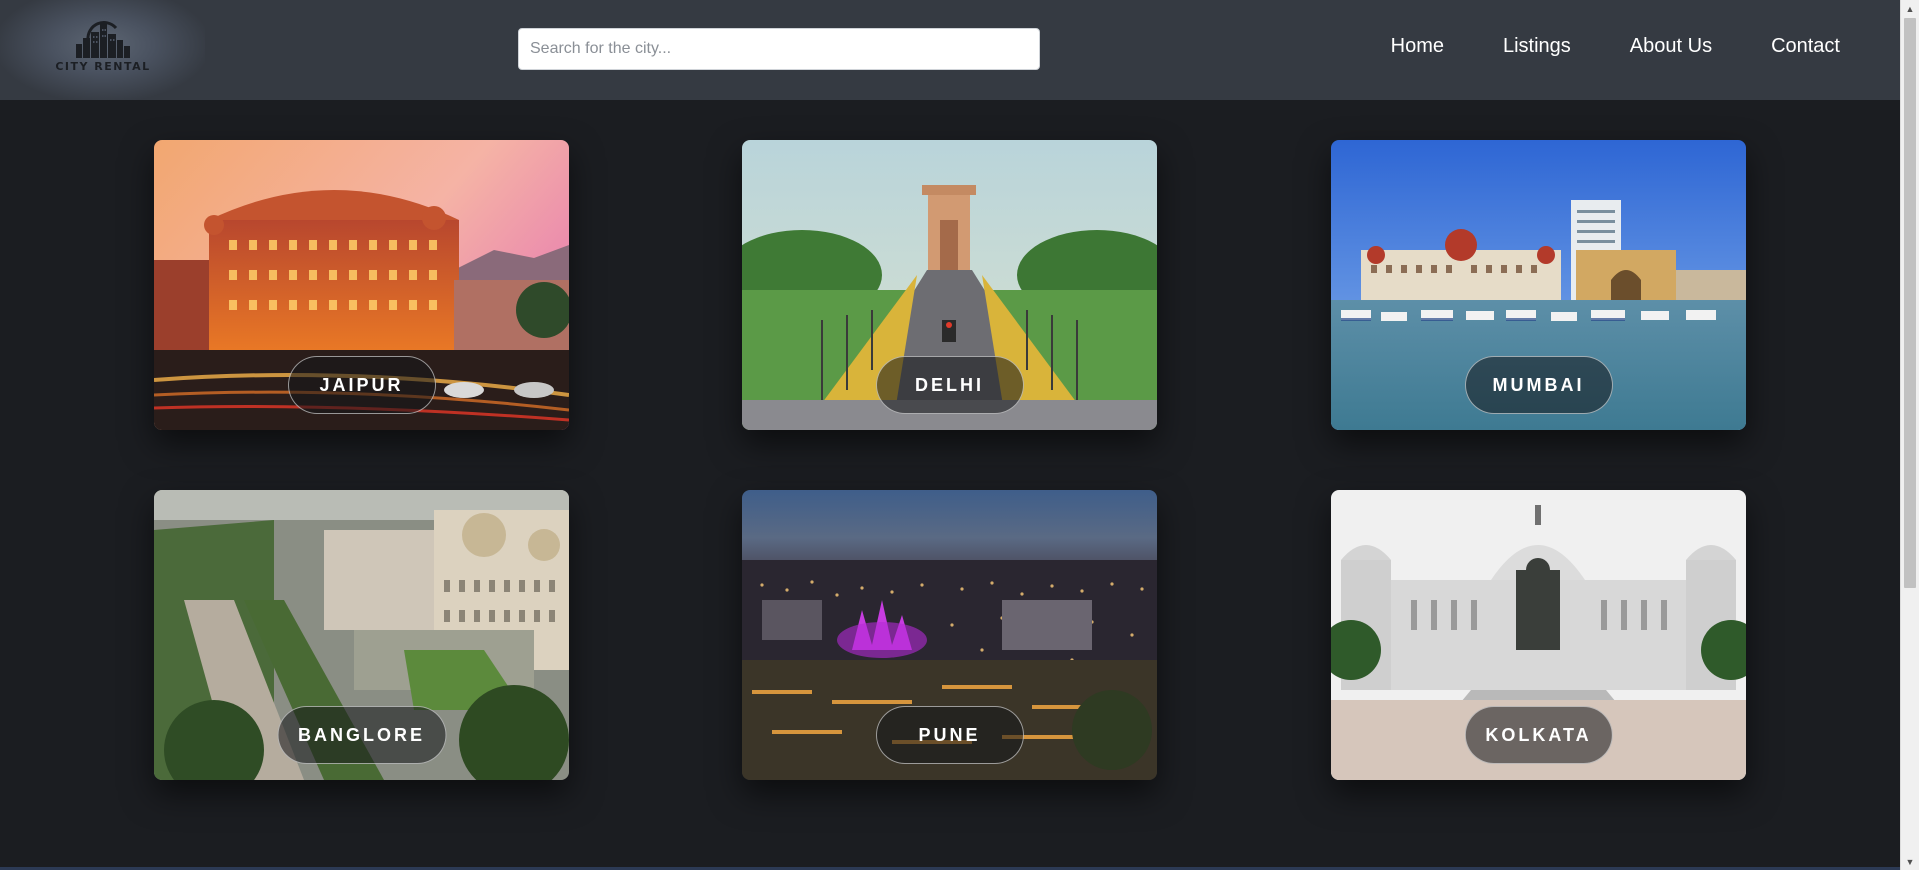  I want to click on city-card-jaipur: JAIPUR, so click(361, 285).